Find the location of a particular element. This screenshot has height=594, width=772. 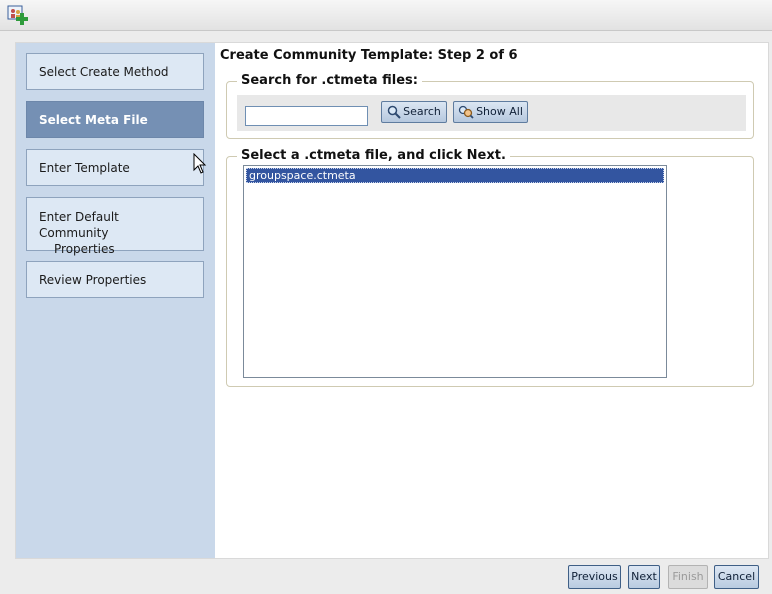

show-all-button: Show All is located at coordinates (490, 112).